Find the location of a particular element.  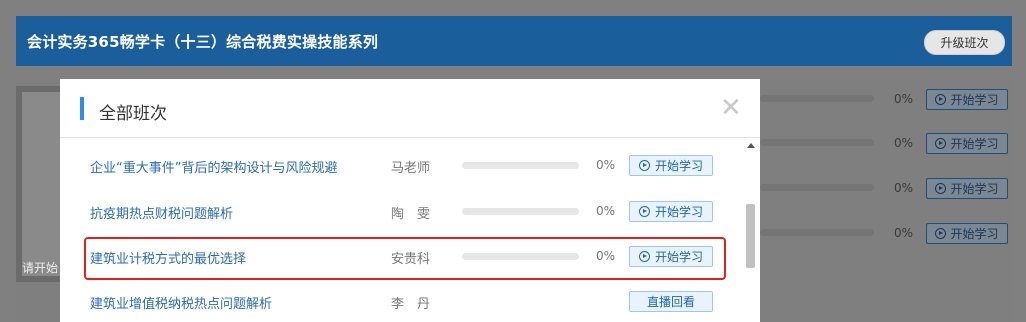

teacher-name: 李 丹 is located at coordinates (411, 304).